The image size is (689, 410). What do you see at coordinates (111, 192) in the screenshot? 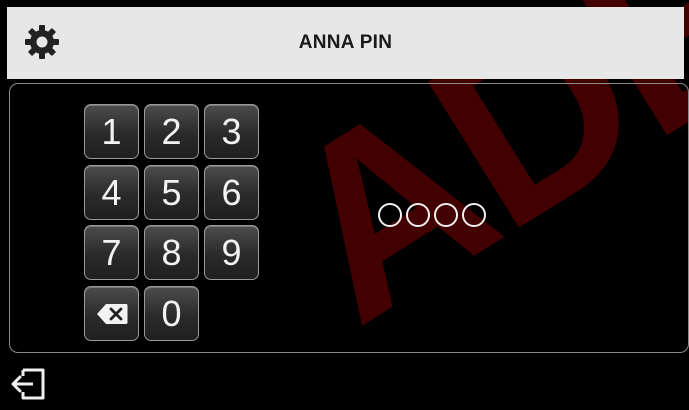
I see `key-4: 4` at bounding box center [111, 192].